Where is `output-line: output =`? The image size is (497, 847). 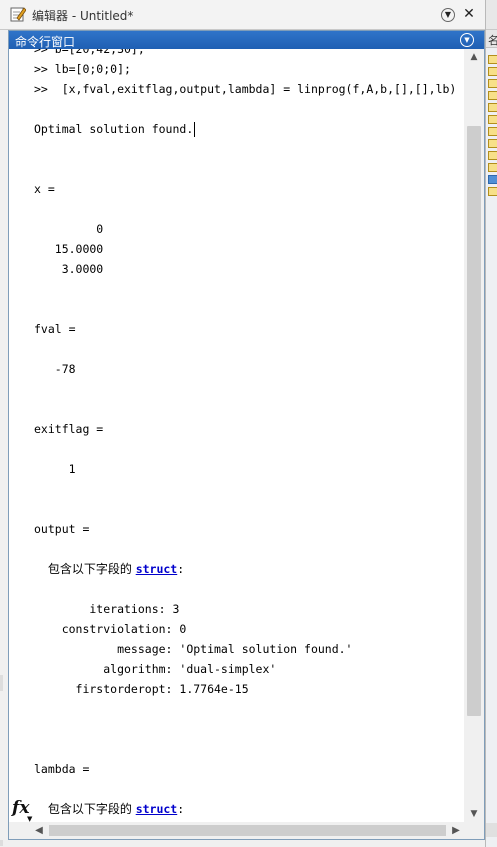
output-line: output = is located at coordinates (61, 529).